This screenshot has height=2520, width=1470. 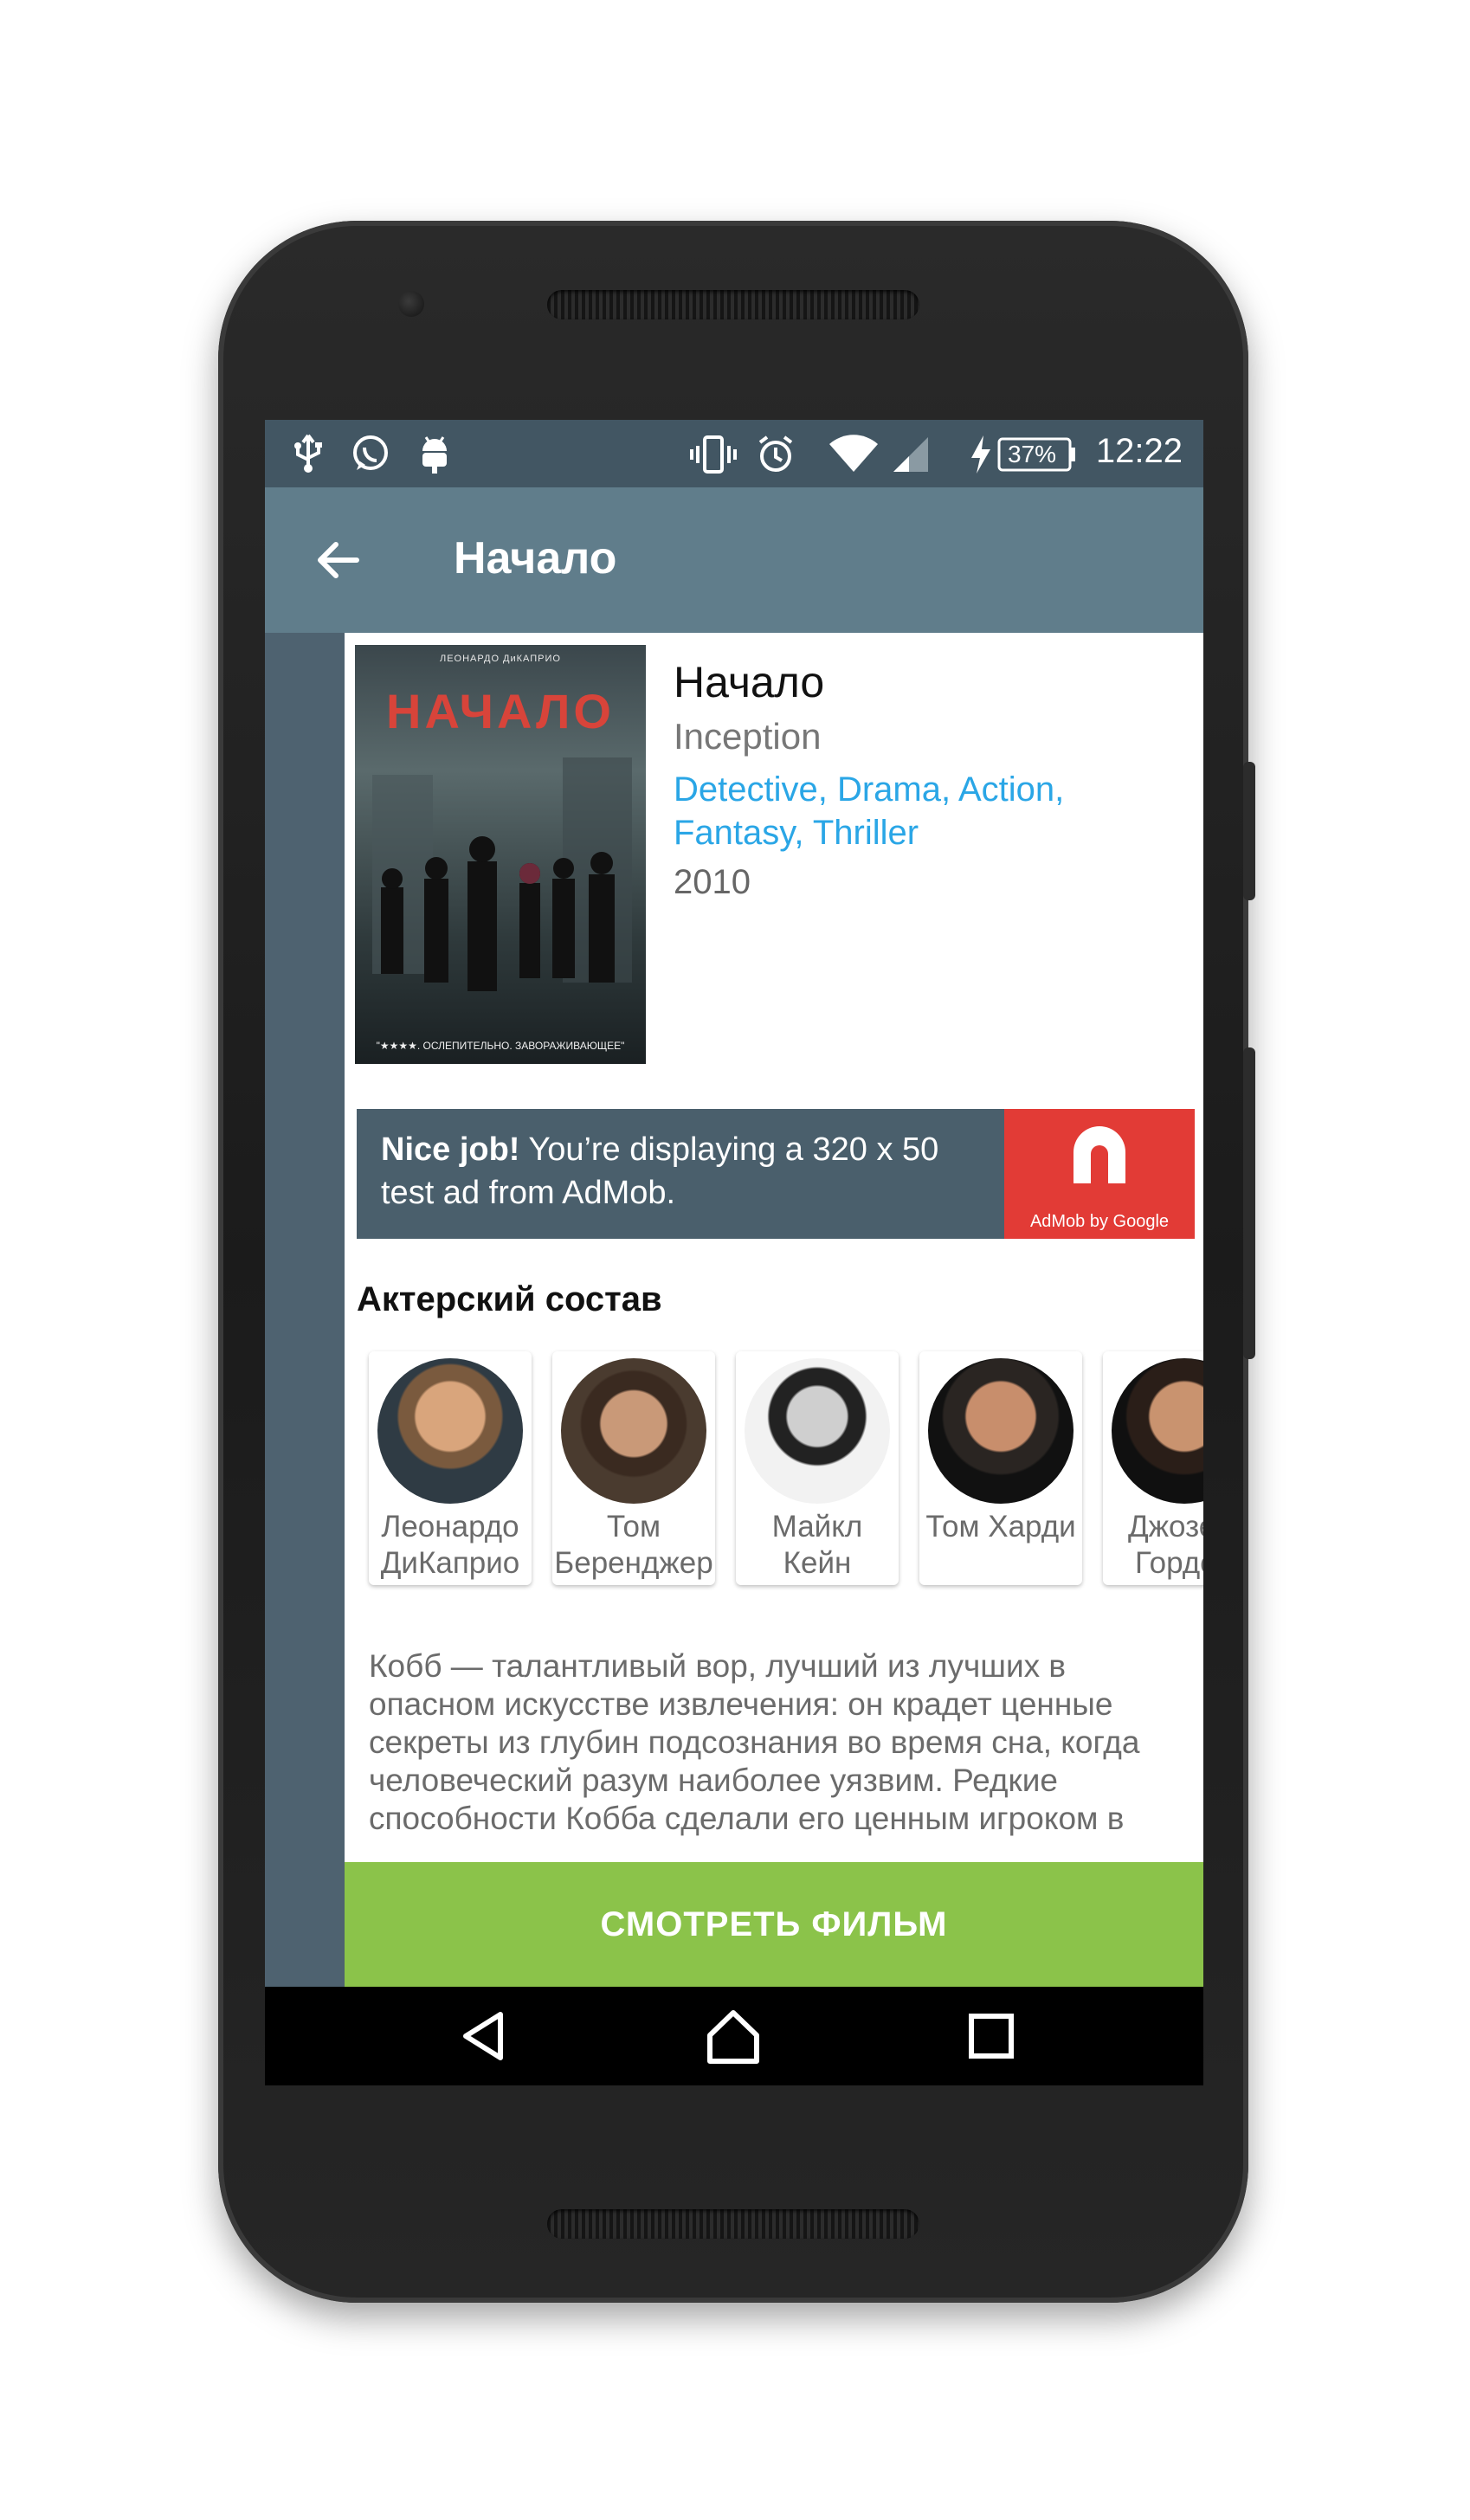 I want to click on vibrate-icon, so click(x=714, y=457).